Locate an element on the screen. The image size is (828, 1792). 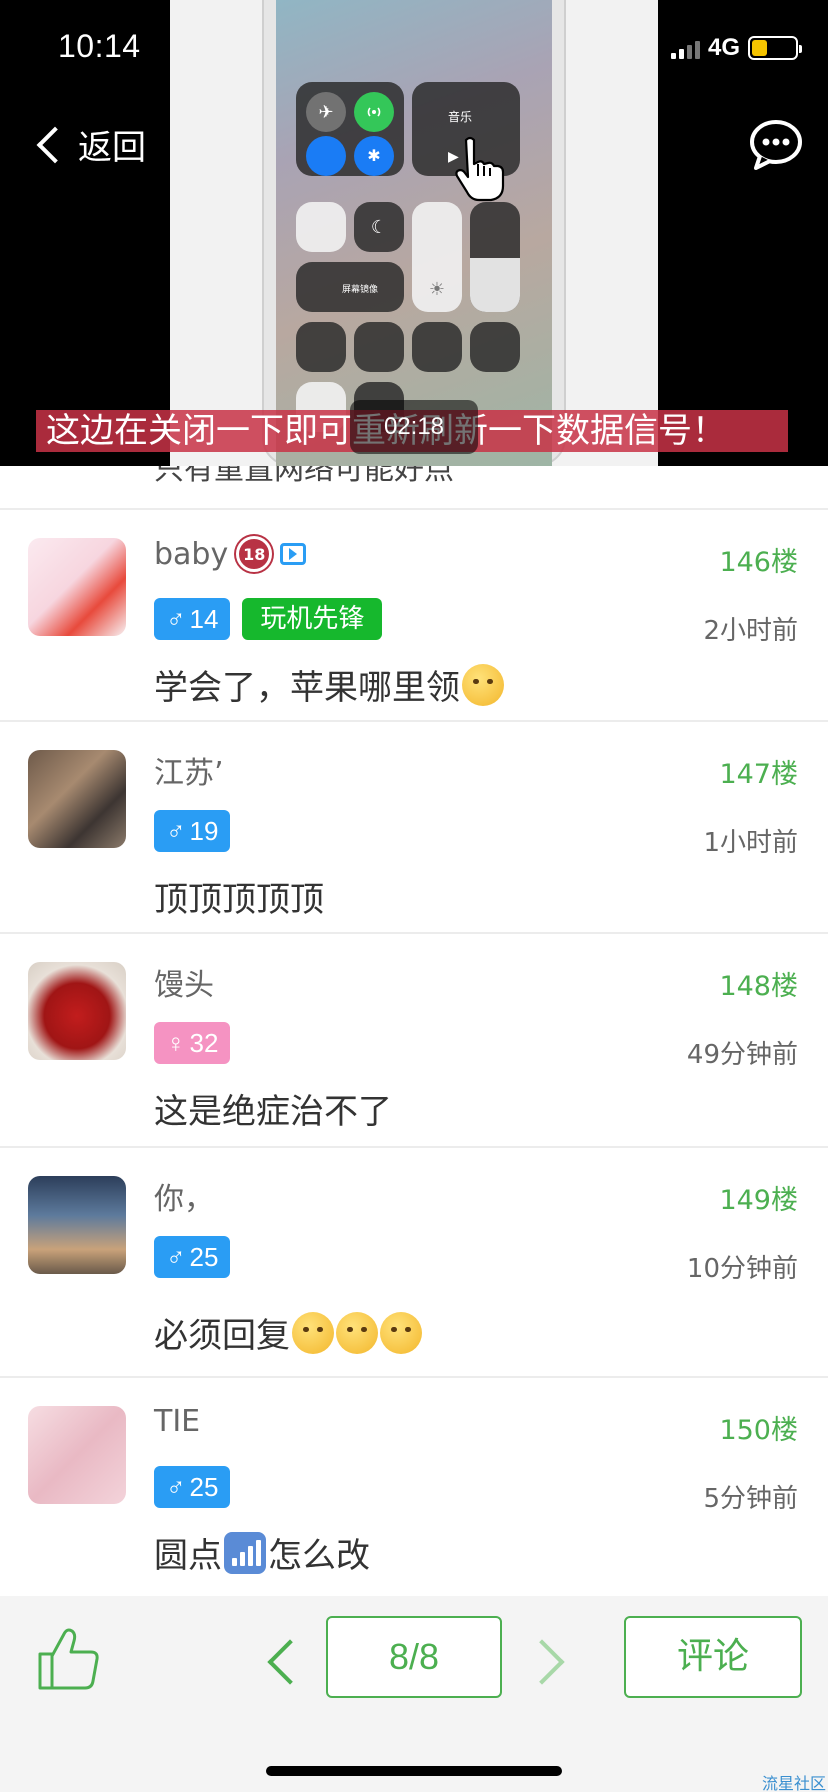
bluetooth-icon: ✱ is located at coordinates (374, 156).